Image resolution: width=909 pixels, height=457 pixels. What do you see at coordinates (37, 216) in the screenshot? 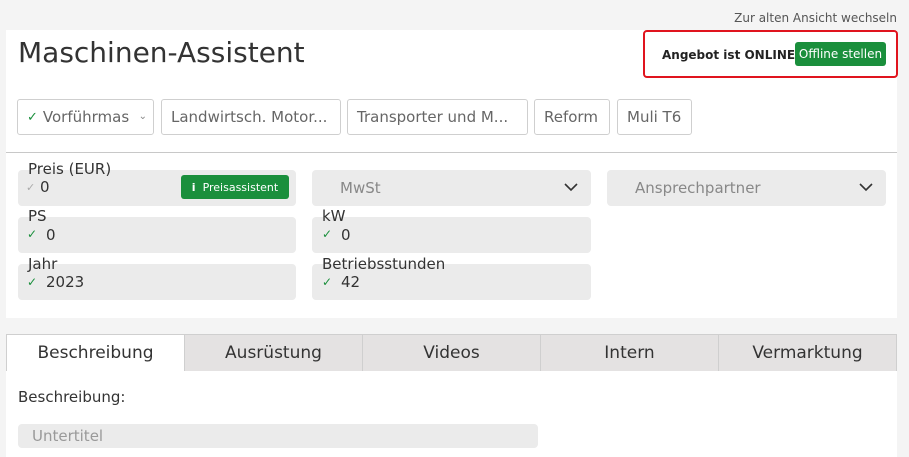
I see `ps-label: PS` at bounding box center [37, 216].